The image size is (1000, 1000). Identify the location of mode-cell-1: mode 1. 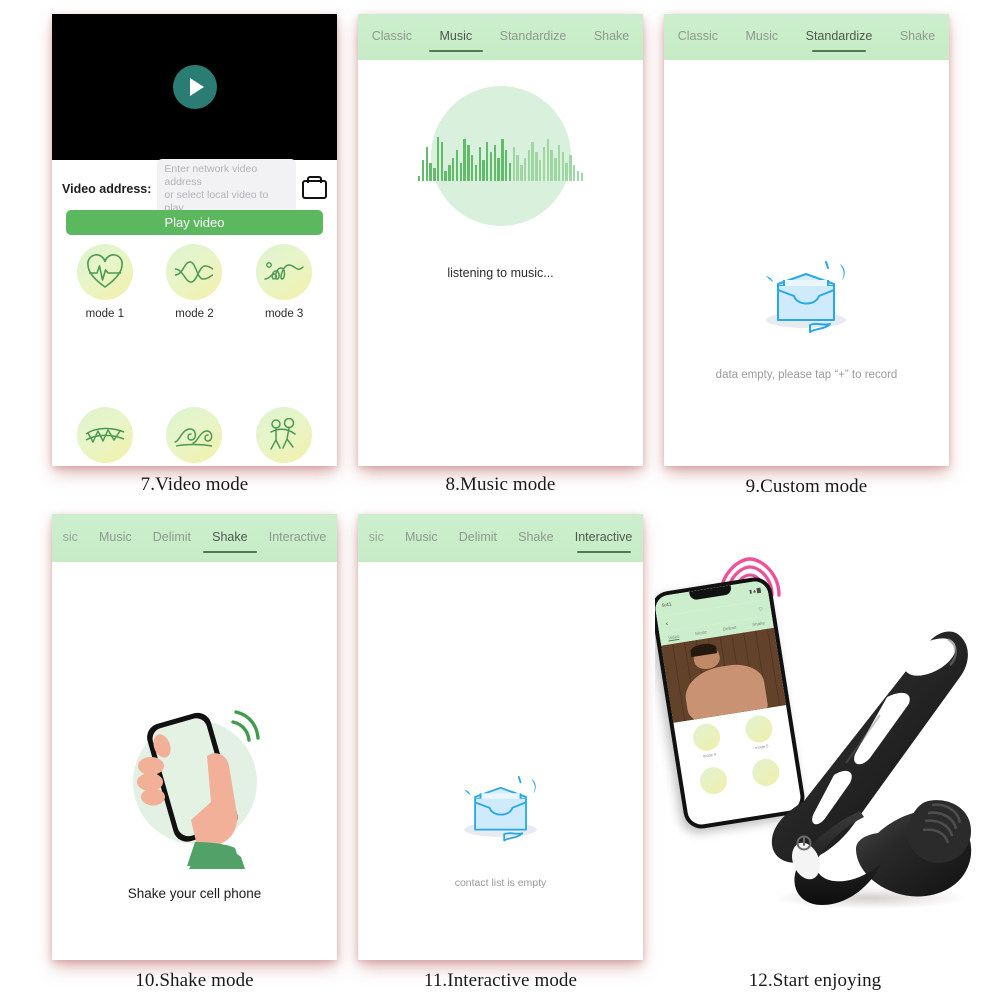
(105, 282).